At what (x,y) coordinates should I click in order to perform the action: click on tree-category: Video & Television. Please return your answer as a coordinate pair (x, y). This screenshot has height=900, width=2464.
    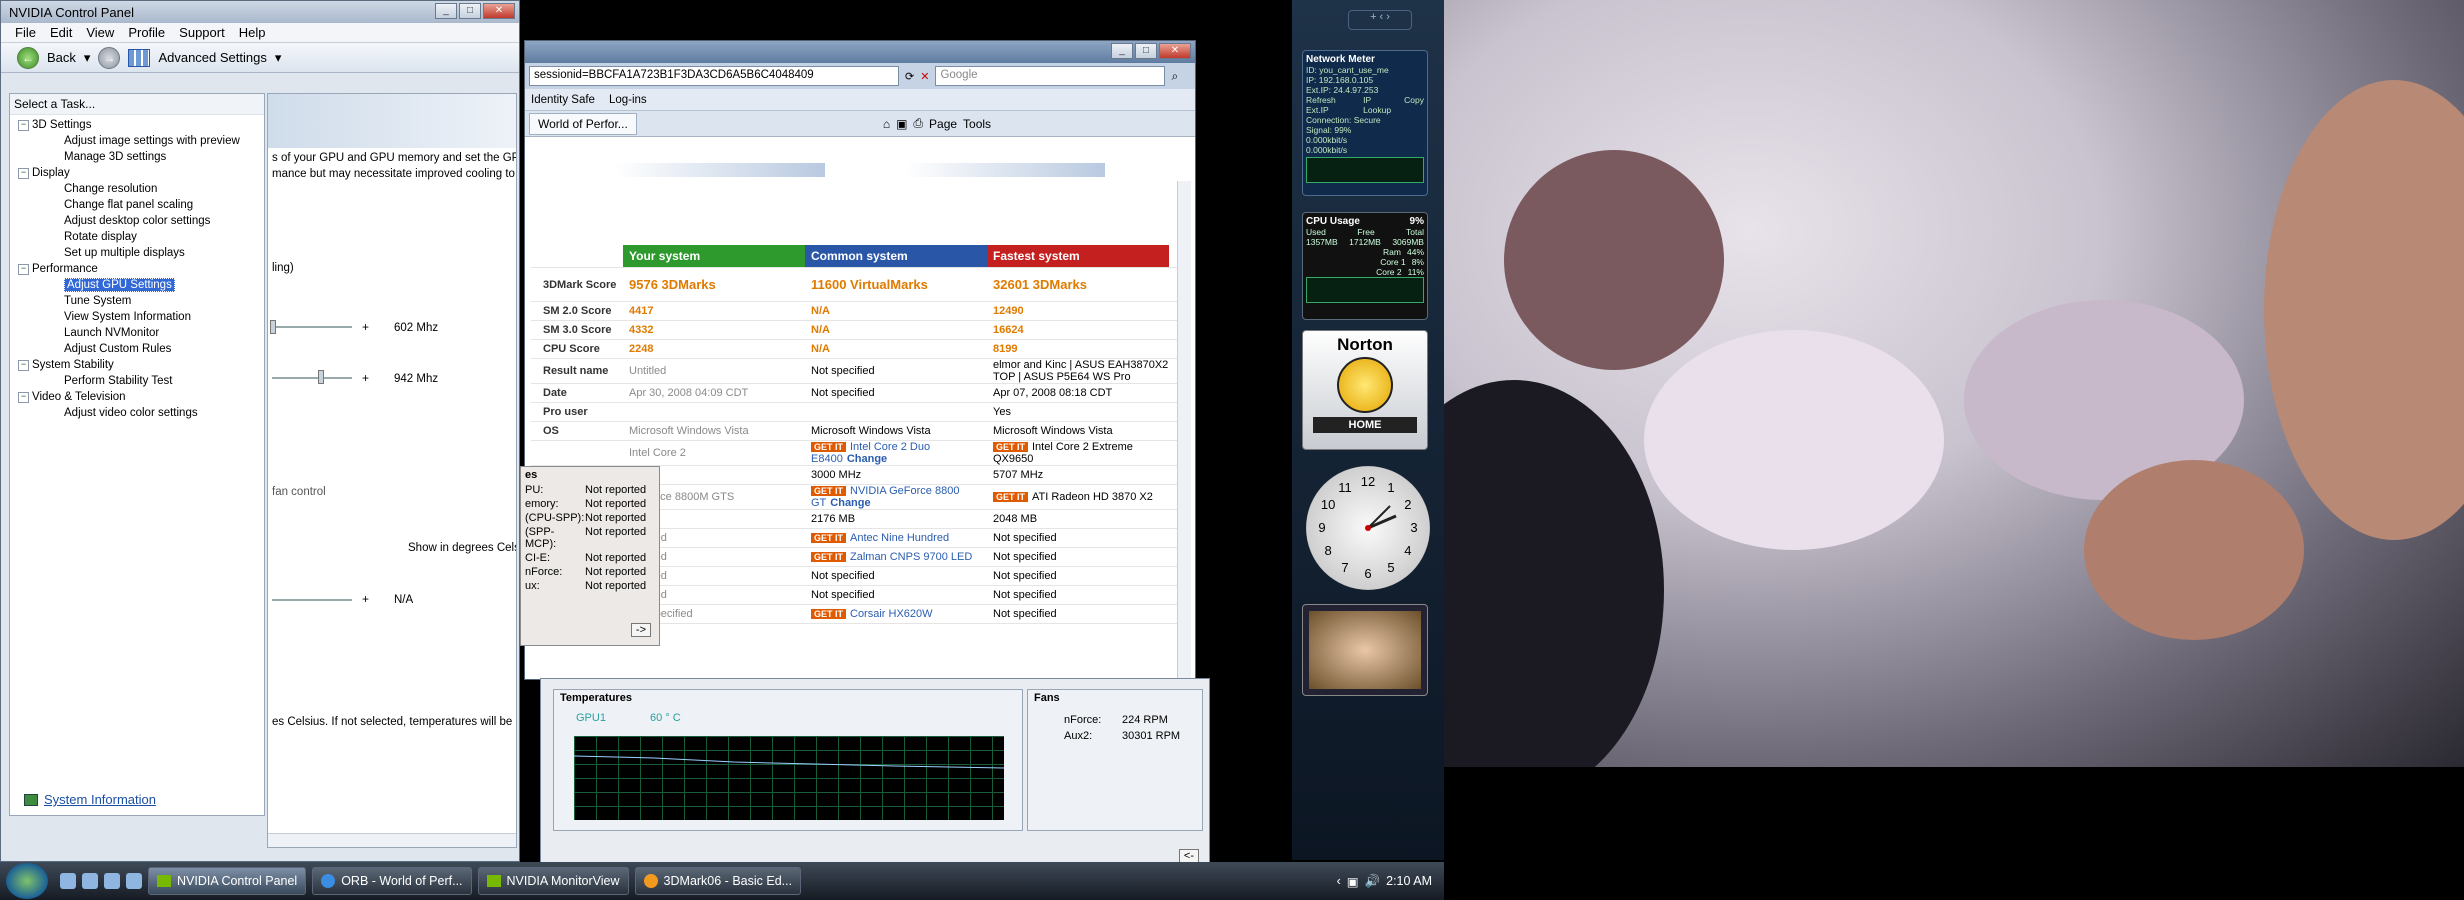
    Looking at the image, I should click on (141, 397).